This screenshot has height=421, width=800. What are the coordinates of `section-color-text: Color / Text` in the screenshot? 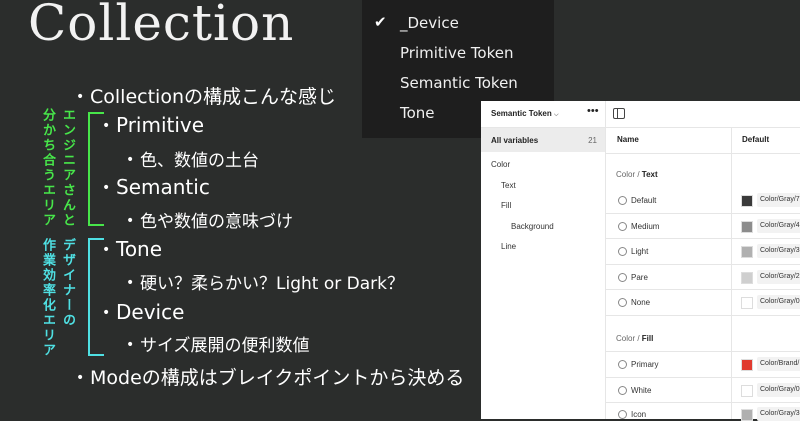 It's located at (637, 174).